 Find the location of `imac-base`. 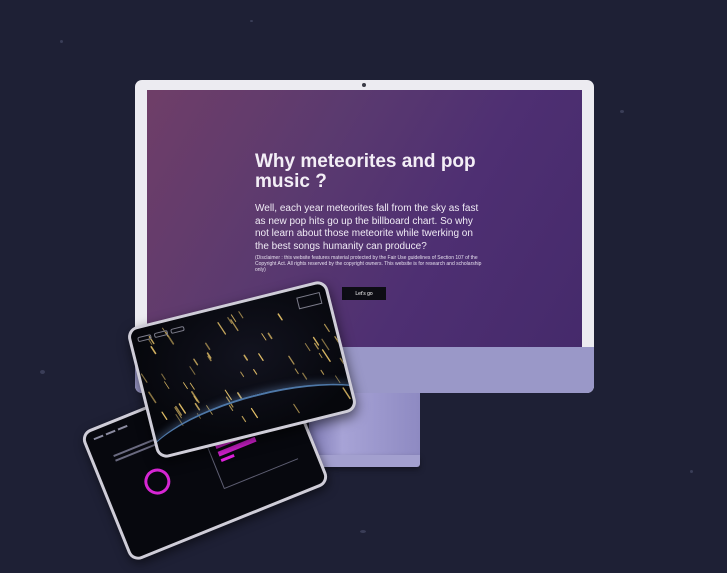

imac-base is located at coordinates (364, 461).